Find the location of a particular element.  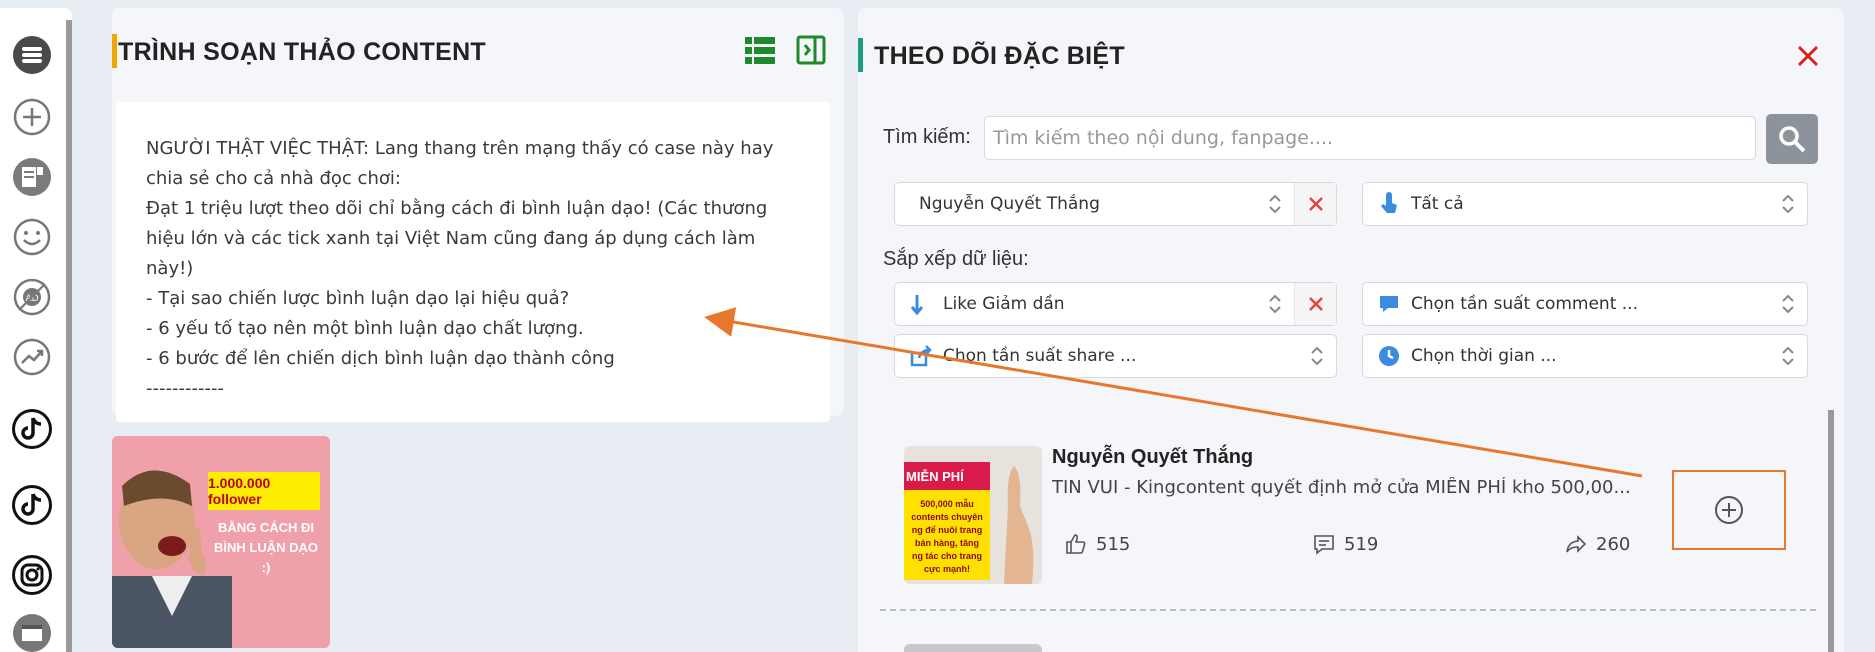

comment-value: 519 is located at coordinates (1361, 544).